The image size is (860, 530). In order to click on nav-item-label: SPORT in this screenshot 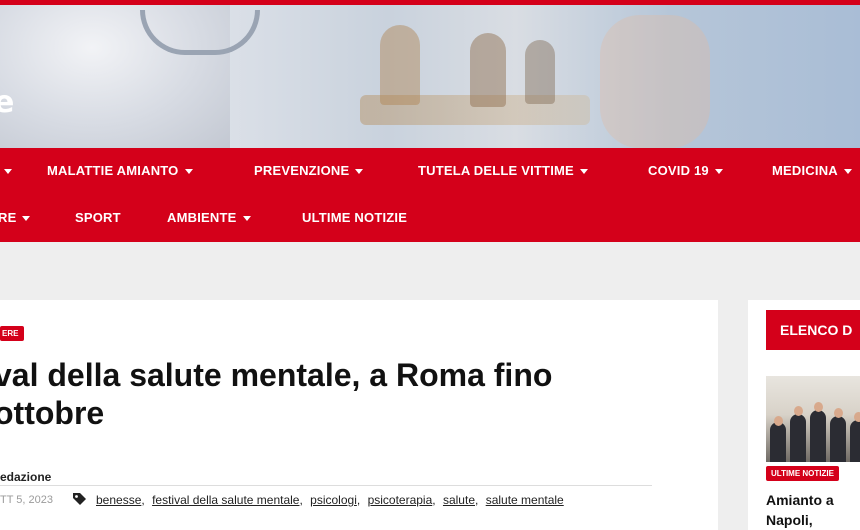, I will do `click(98, 217)`.